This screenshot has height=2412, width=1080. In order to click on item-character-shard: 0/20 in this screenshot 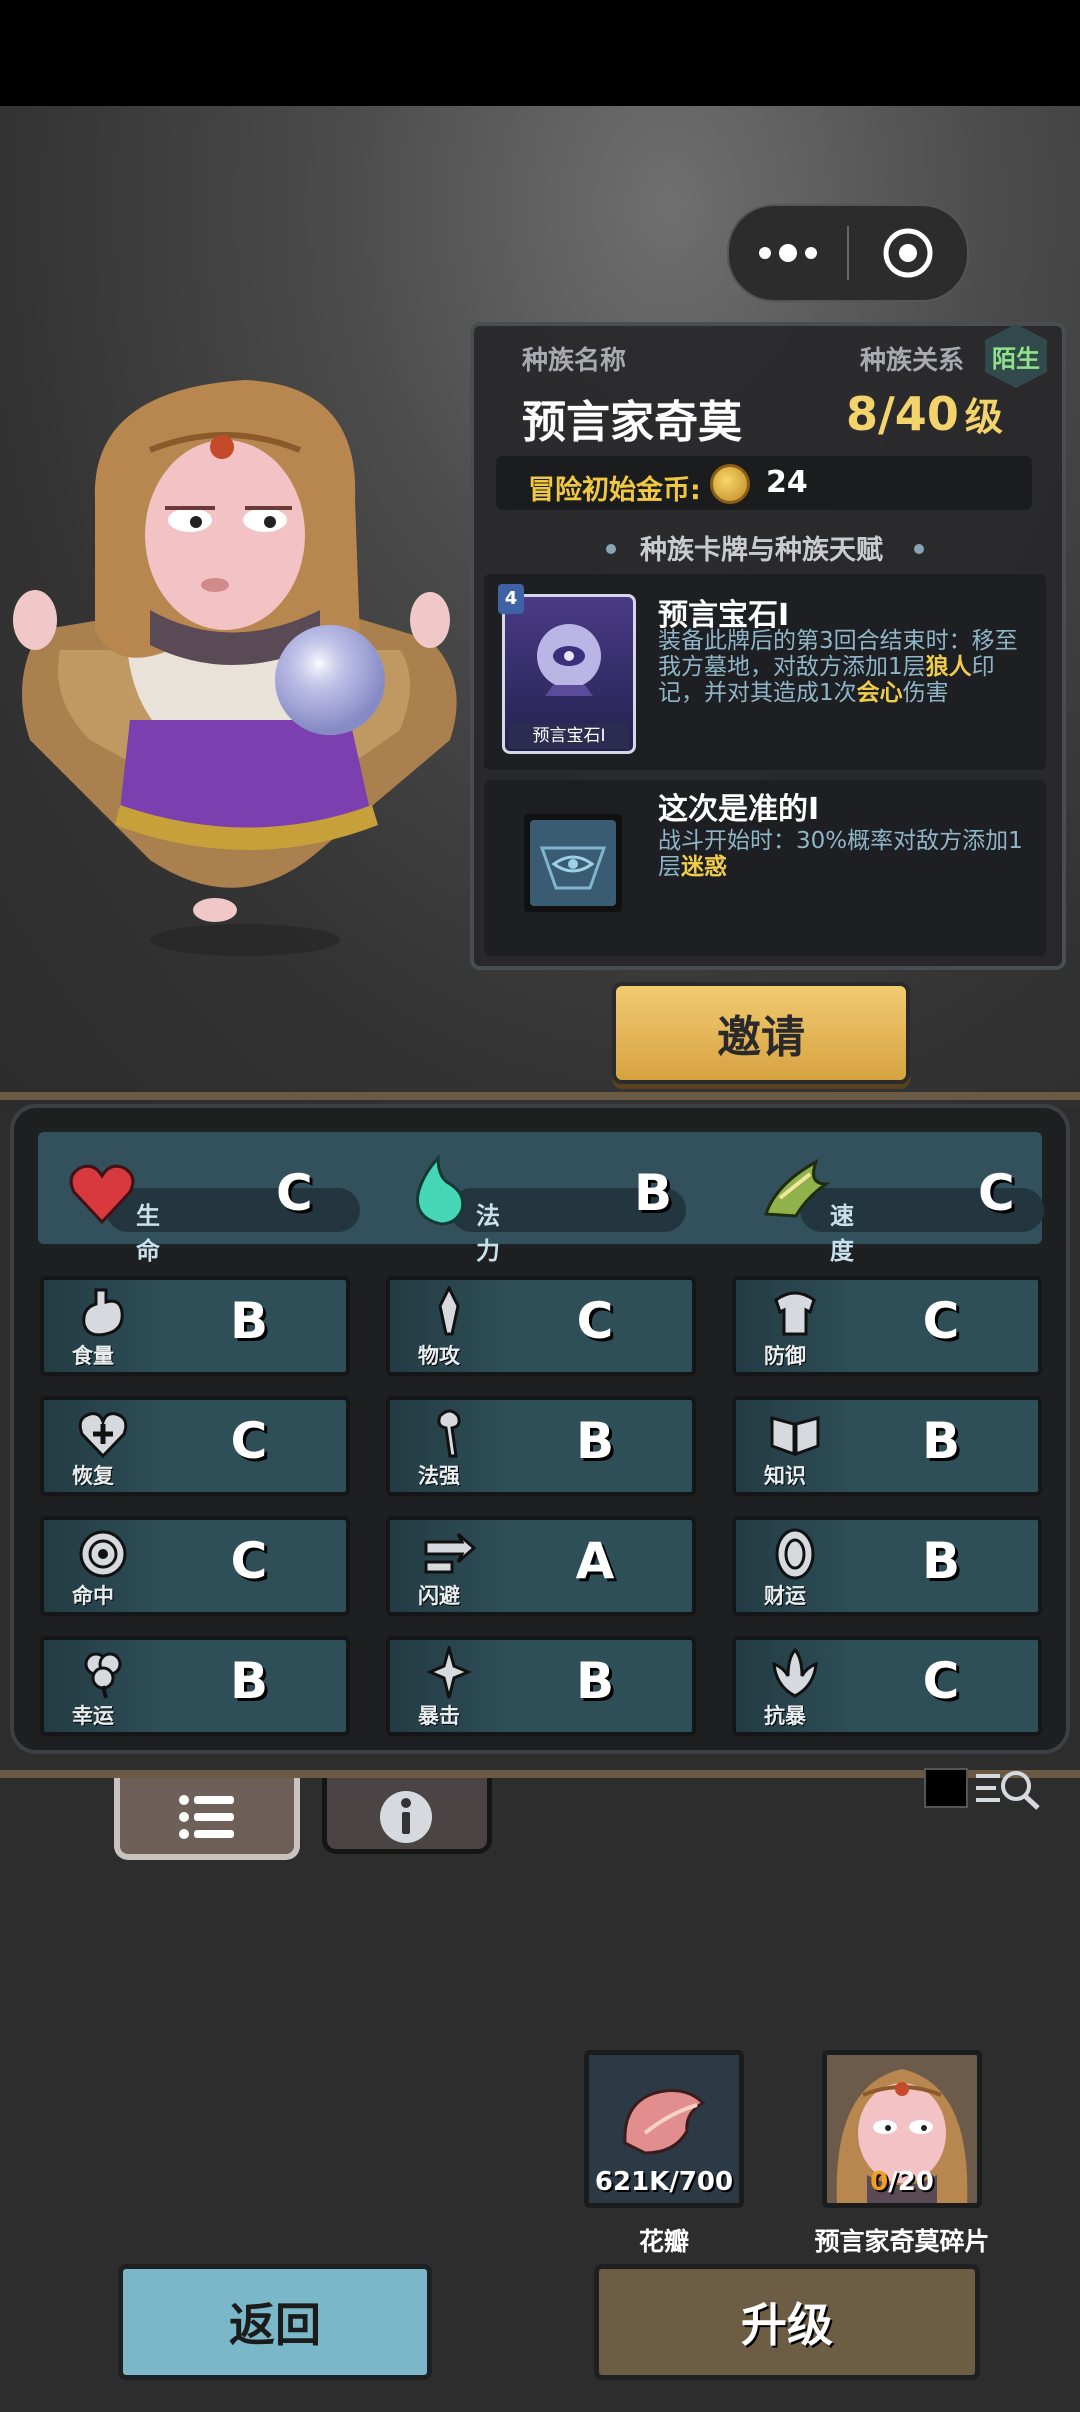, I will do `click(902, 2129)`.